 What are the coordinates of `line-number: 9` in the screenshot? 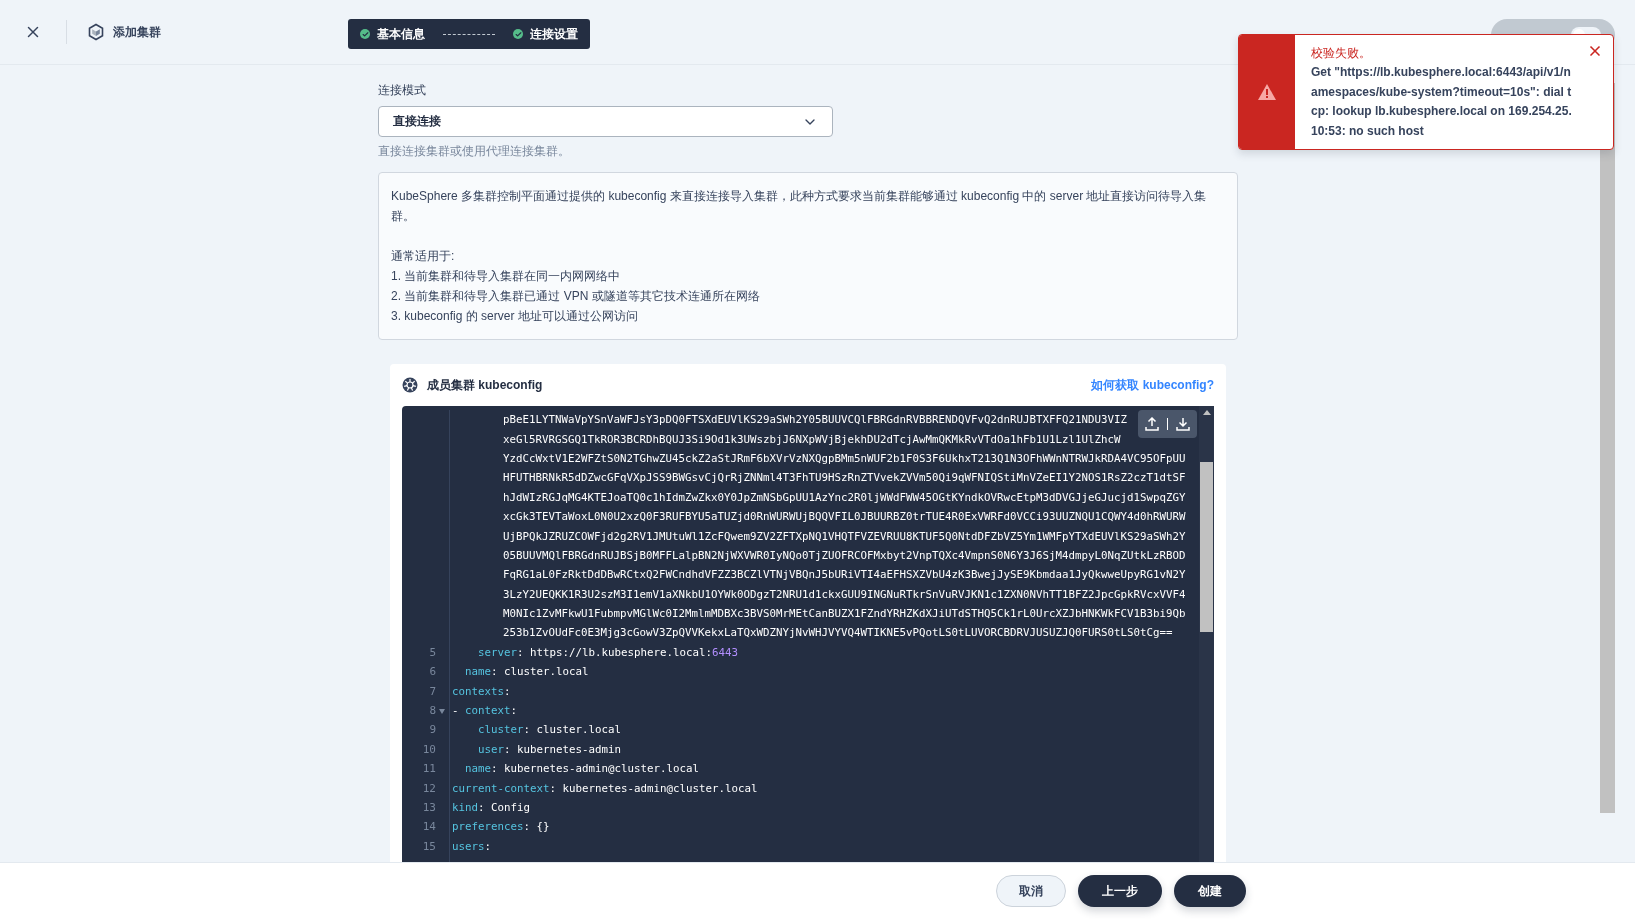 It's located at (432, 730).